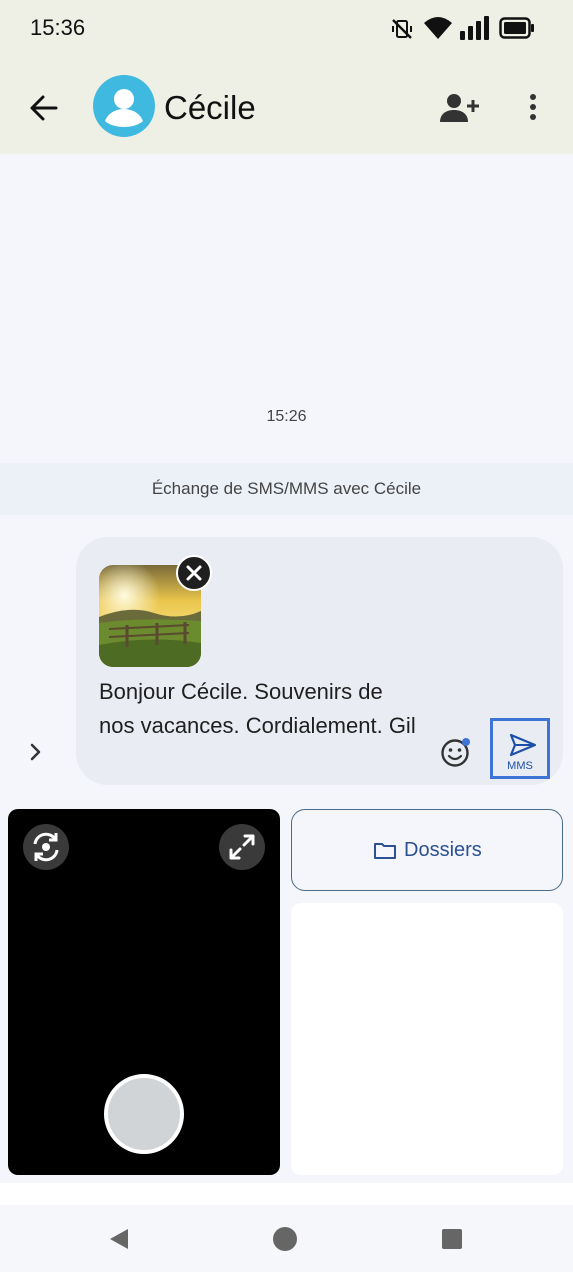  I want to click on switch-camera-button, so click(46, 847).